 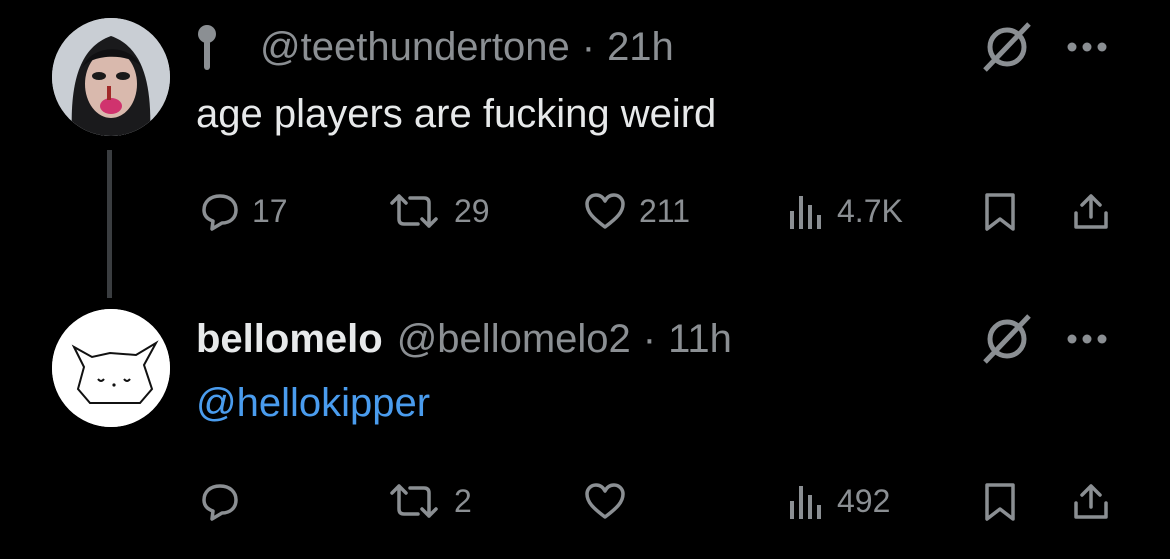 What do you see at coordinates (109, 224) in the screenshot?
I see `thread-connector-line` at bounding box center [109, 224].